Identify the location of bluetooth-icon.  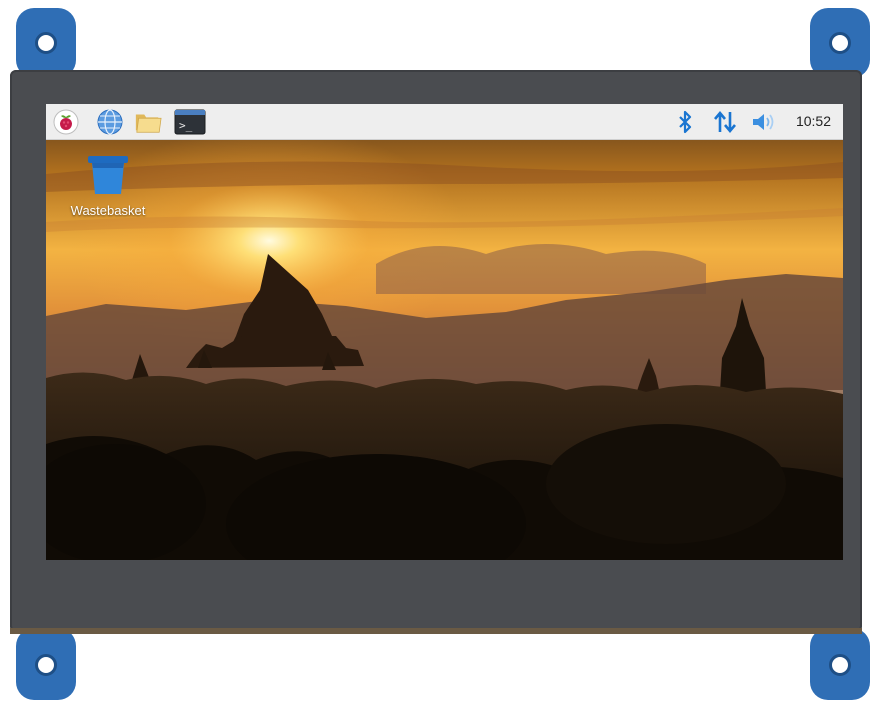
(685, 122).